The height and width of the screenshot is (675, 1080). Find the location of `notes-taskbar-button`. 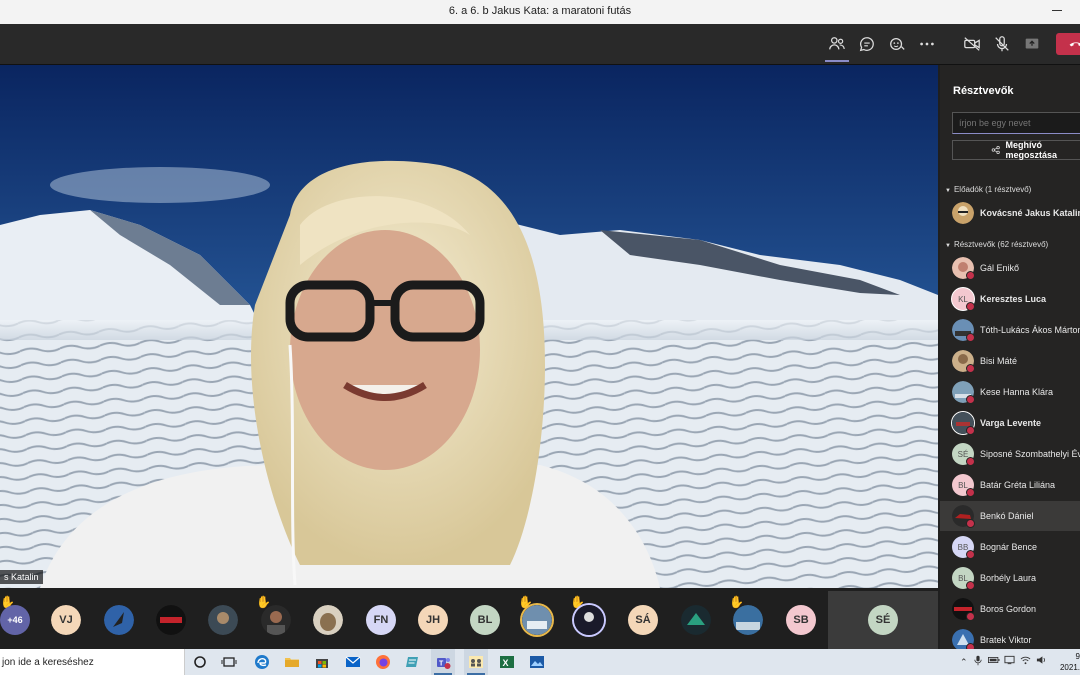

notes-taskbar-button is located at coordinates (413, 662).